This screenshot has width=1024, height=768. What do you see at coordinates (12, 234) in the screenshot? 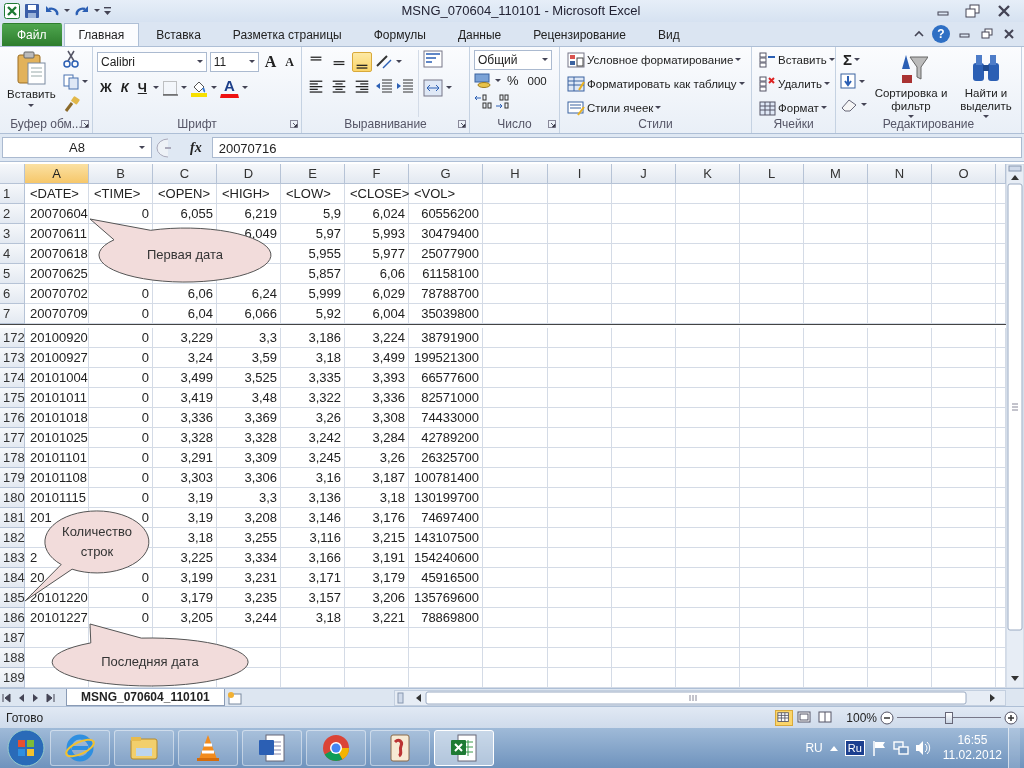
I see `row-header: 3` at bounding box center [12, 234].